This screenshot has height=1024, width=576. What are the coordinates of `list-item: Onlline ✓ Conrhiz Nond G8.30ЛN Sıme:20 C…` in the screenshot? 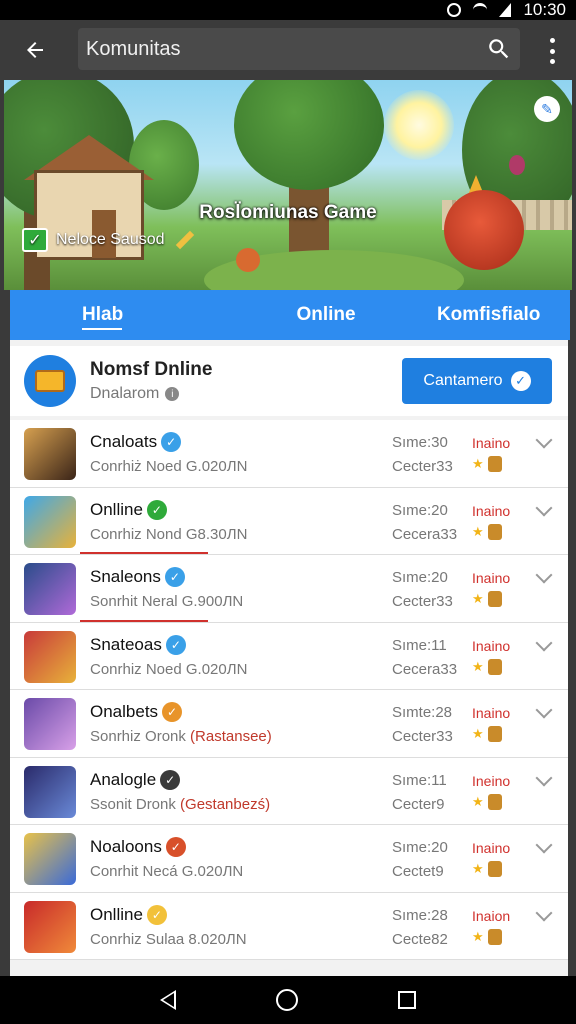 It's located at (289, 521).